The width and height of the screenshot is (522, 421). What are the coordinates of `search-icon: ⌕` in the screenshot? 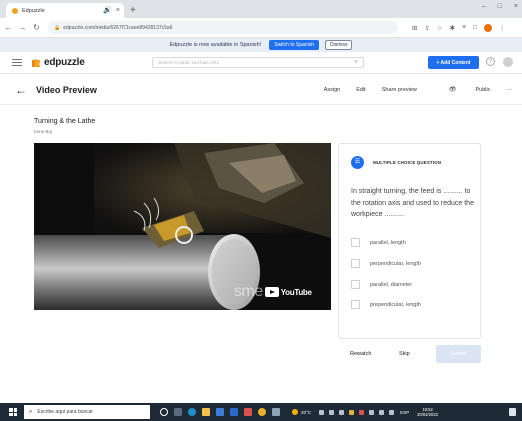 It's located at (356, 62).